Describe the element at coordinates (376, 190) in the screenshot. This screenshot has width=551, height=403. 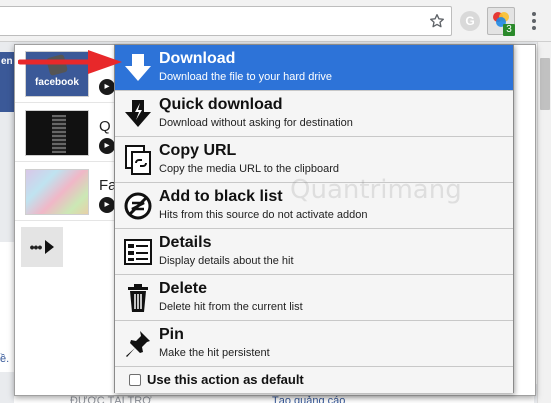
I see `watermark-text: Quantrimang` at that location.